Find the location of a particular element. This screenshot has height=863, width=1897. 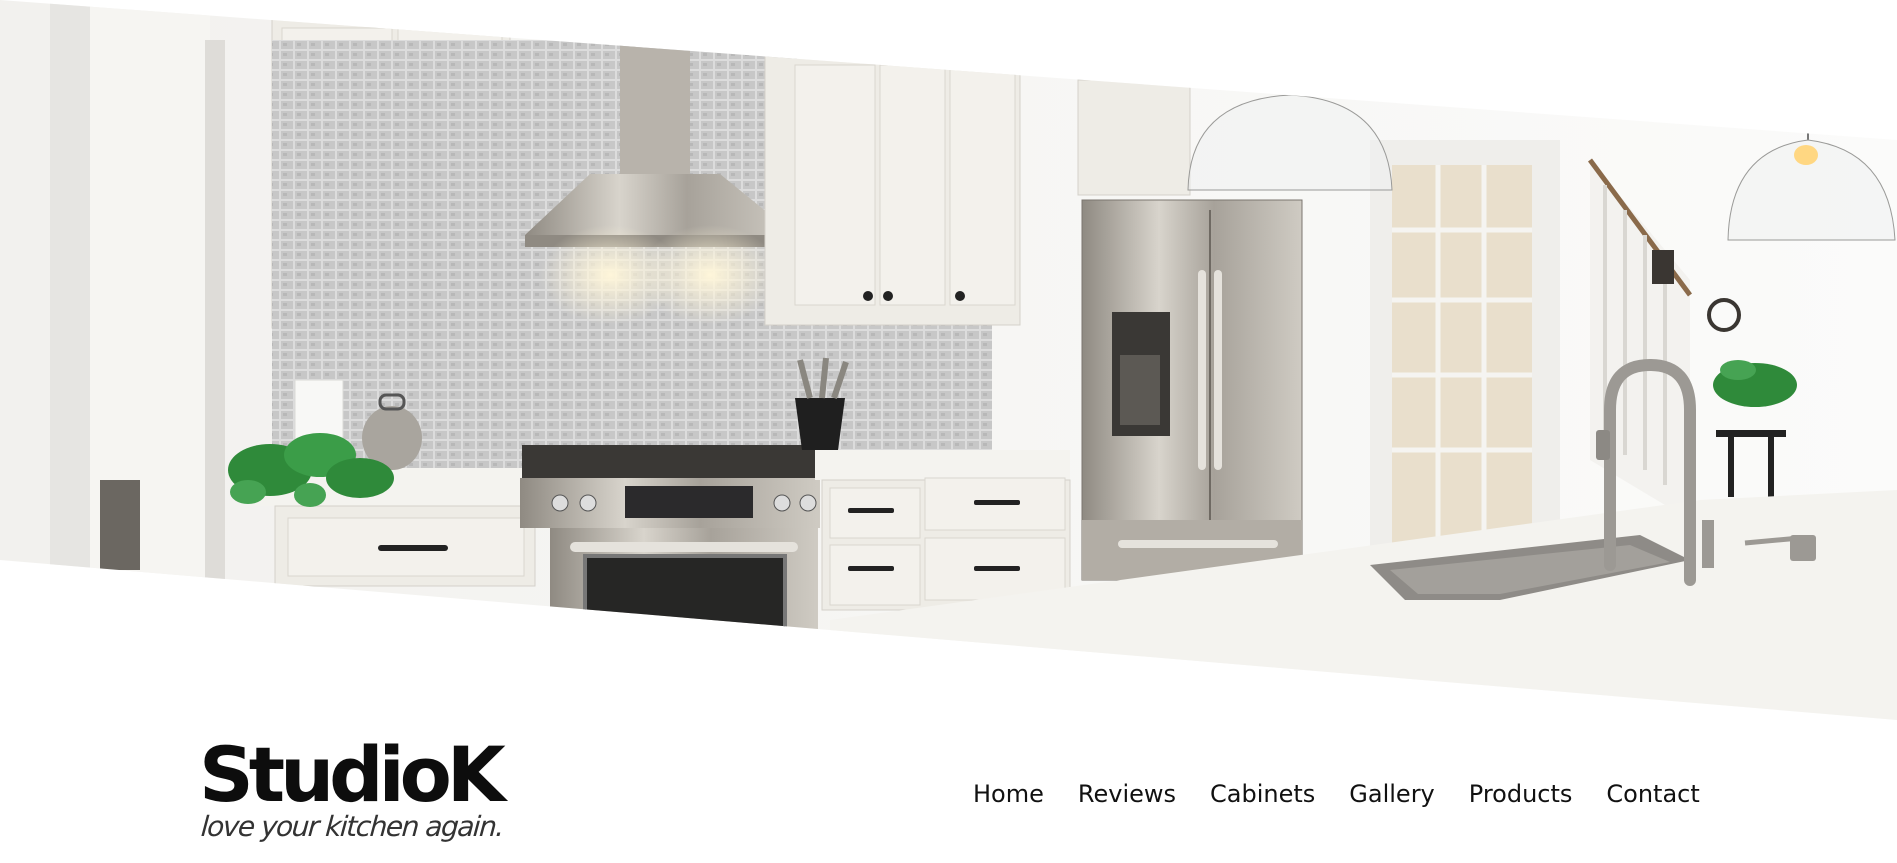

upper-cabinet-right is located at coordinates (892, 190).